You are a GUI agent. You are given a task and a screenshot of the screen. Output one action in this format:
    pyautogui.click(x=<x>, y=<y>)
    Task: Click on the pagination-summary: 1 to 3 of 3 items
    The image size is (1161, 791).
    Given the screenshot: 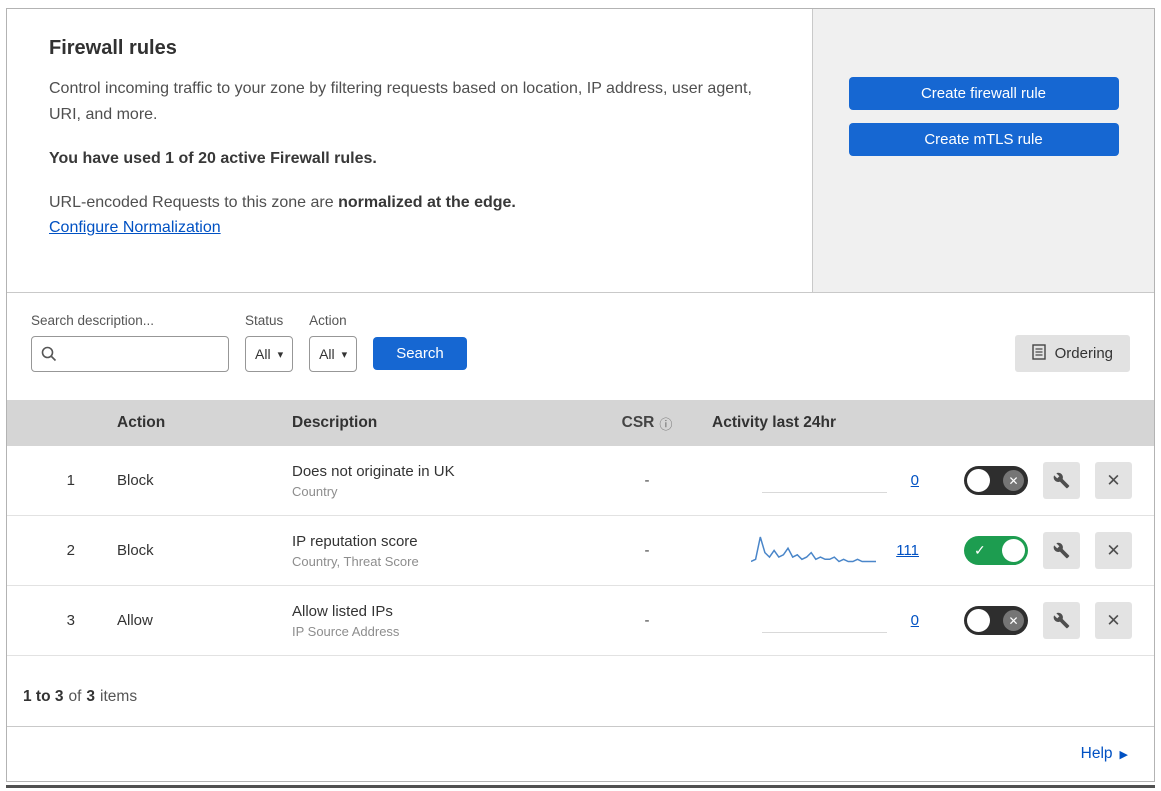 What is the action you would take?
    pyautogui.click(x=580, y=691)
    